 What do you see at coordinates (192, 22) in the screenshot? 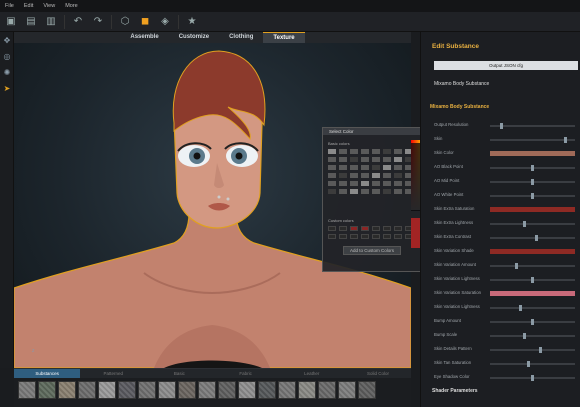
I see `star-icon: ★` at bounding box center [192, 22].